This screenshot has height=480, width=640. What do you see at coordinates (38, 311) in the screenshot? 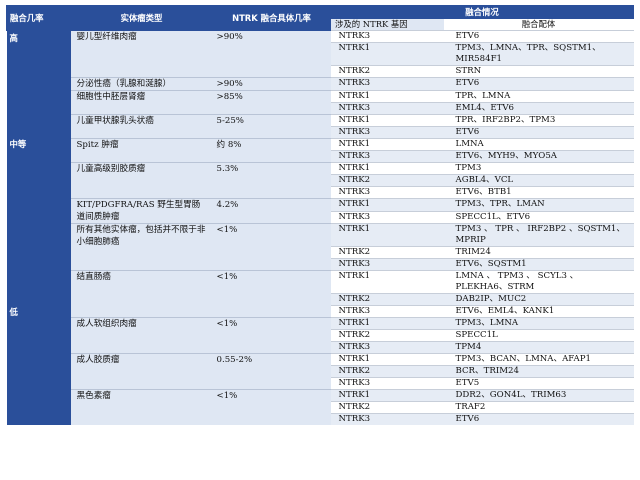
I see `level-low: 低` at bounding box center [38, 311].